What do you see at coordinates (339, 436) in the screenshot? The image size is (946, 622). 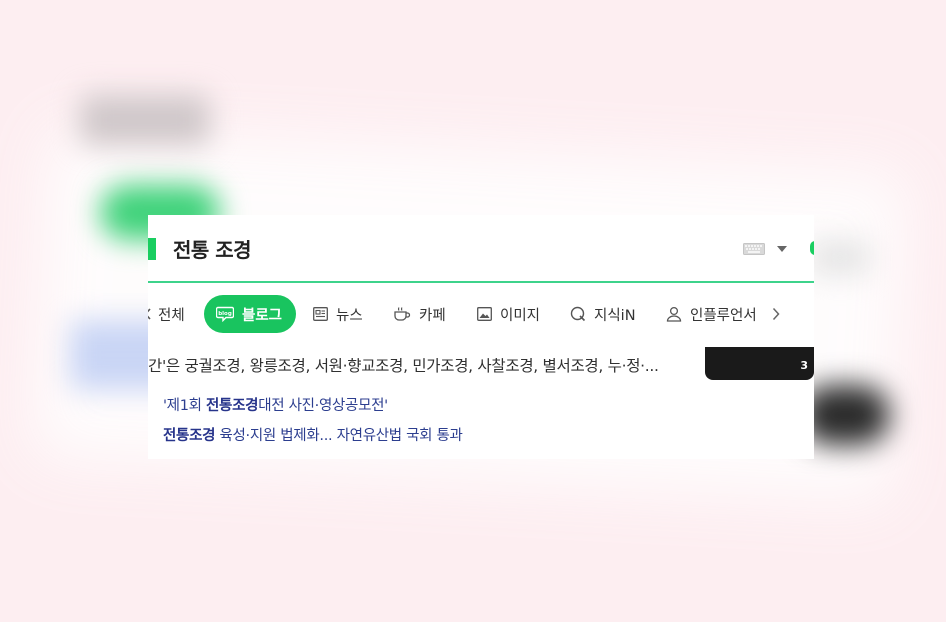 I see `news-text: 육성·지원 법제화... 자연유산법 국회 통과` at bounding box center [339, 436].